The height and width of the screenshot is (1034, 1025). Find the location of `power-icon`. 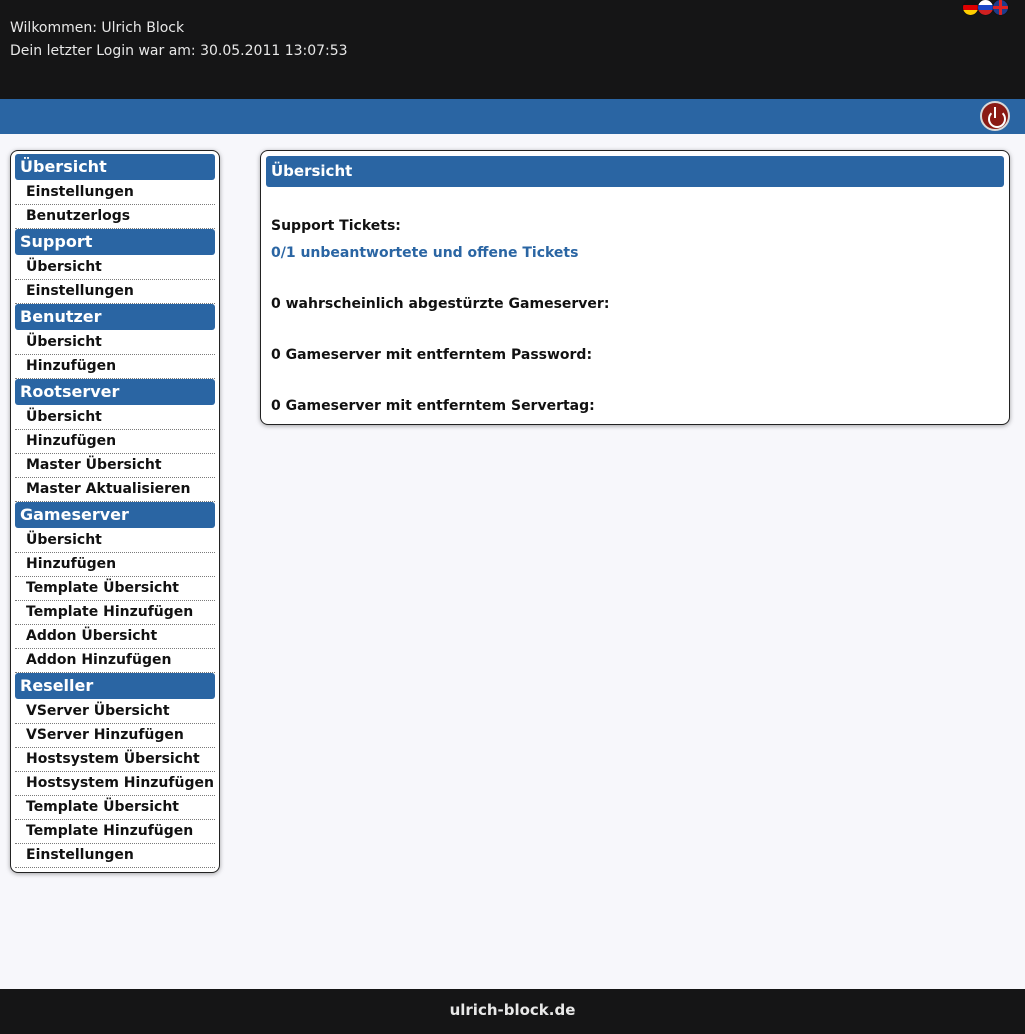

power-icon is located at coordinates (995, 116).